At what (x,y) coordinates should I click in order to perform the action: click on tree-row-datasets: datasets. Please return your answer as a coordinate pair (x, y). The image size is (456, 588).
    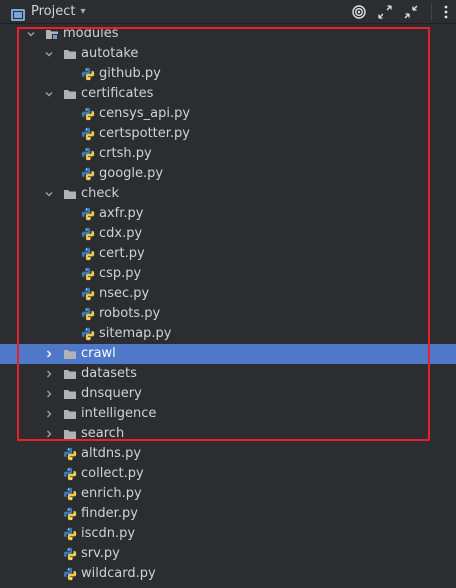
    Looking at the image, I should click on (228, 374).